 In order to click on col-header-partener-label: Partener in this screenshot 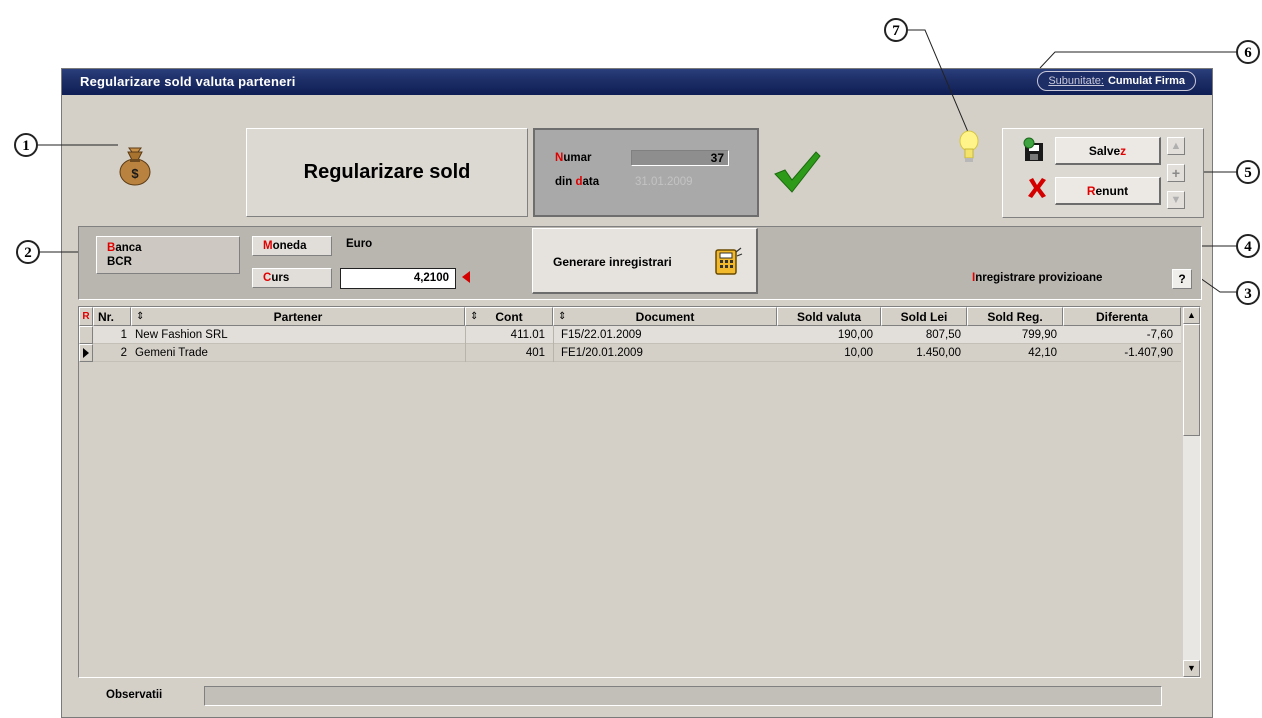, I will do `click(298, 317)`.